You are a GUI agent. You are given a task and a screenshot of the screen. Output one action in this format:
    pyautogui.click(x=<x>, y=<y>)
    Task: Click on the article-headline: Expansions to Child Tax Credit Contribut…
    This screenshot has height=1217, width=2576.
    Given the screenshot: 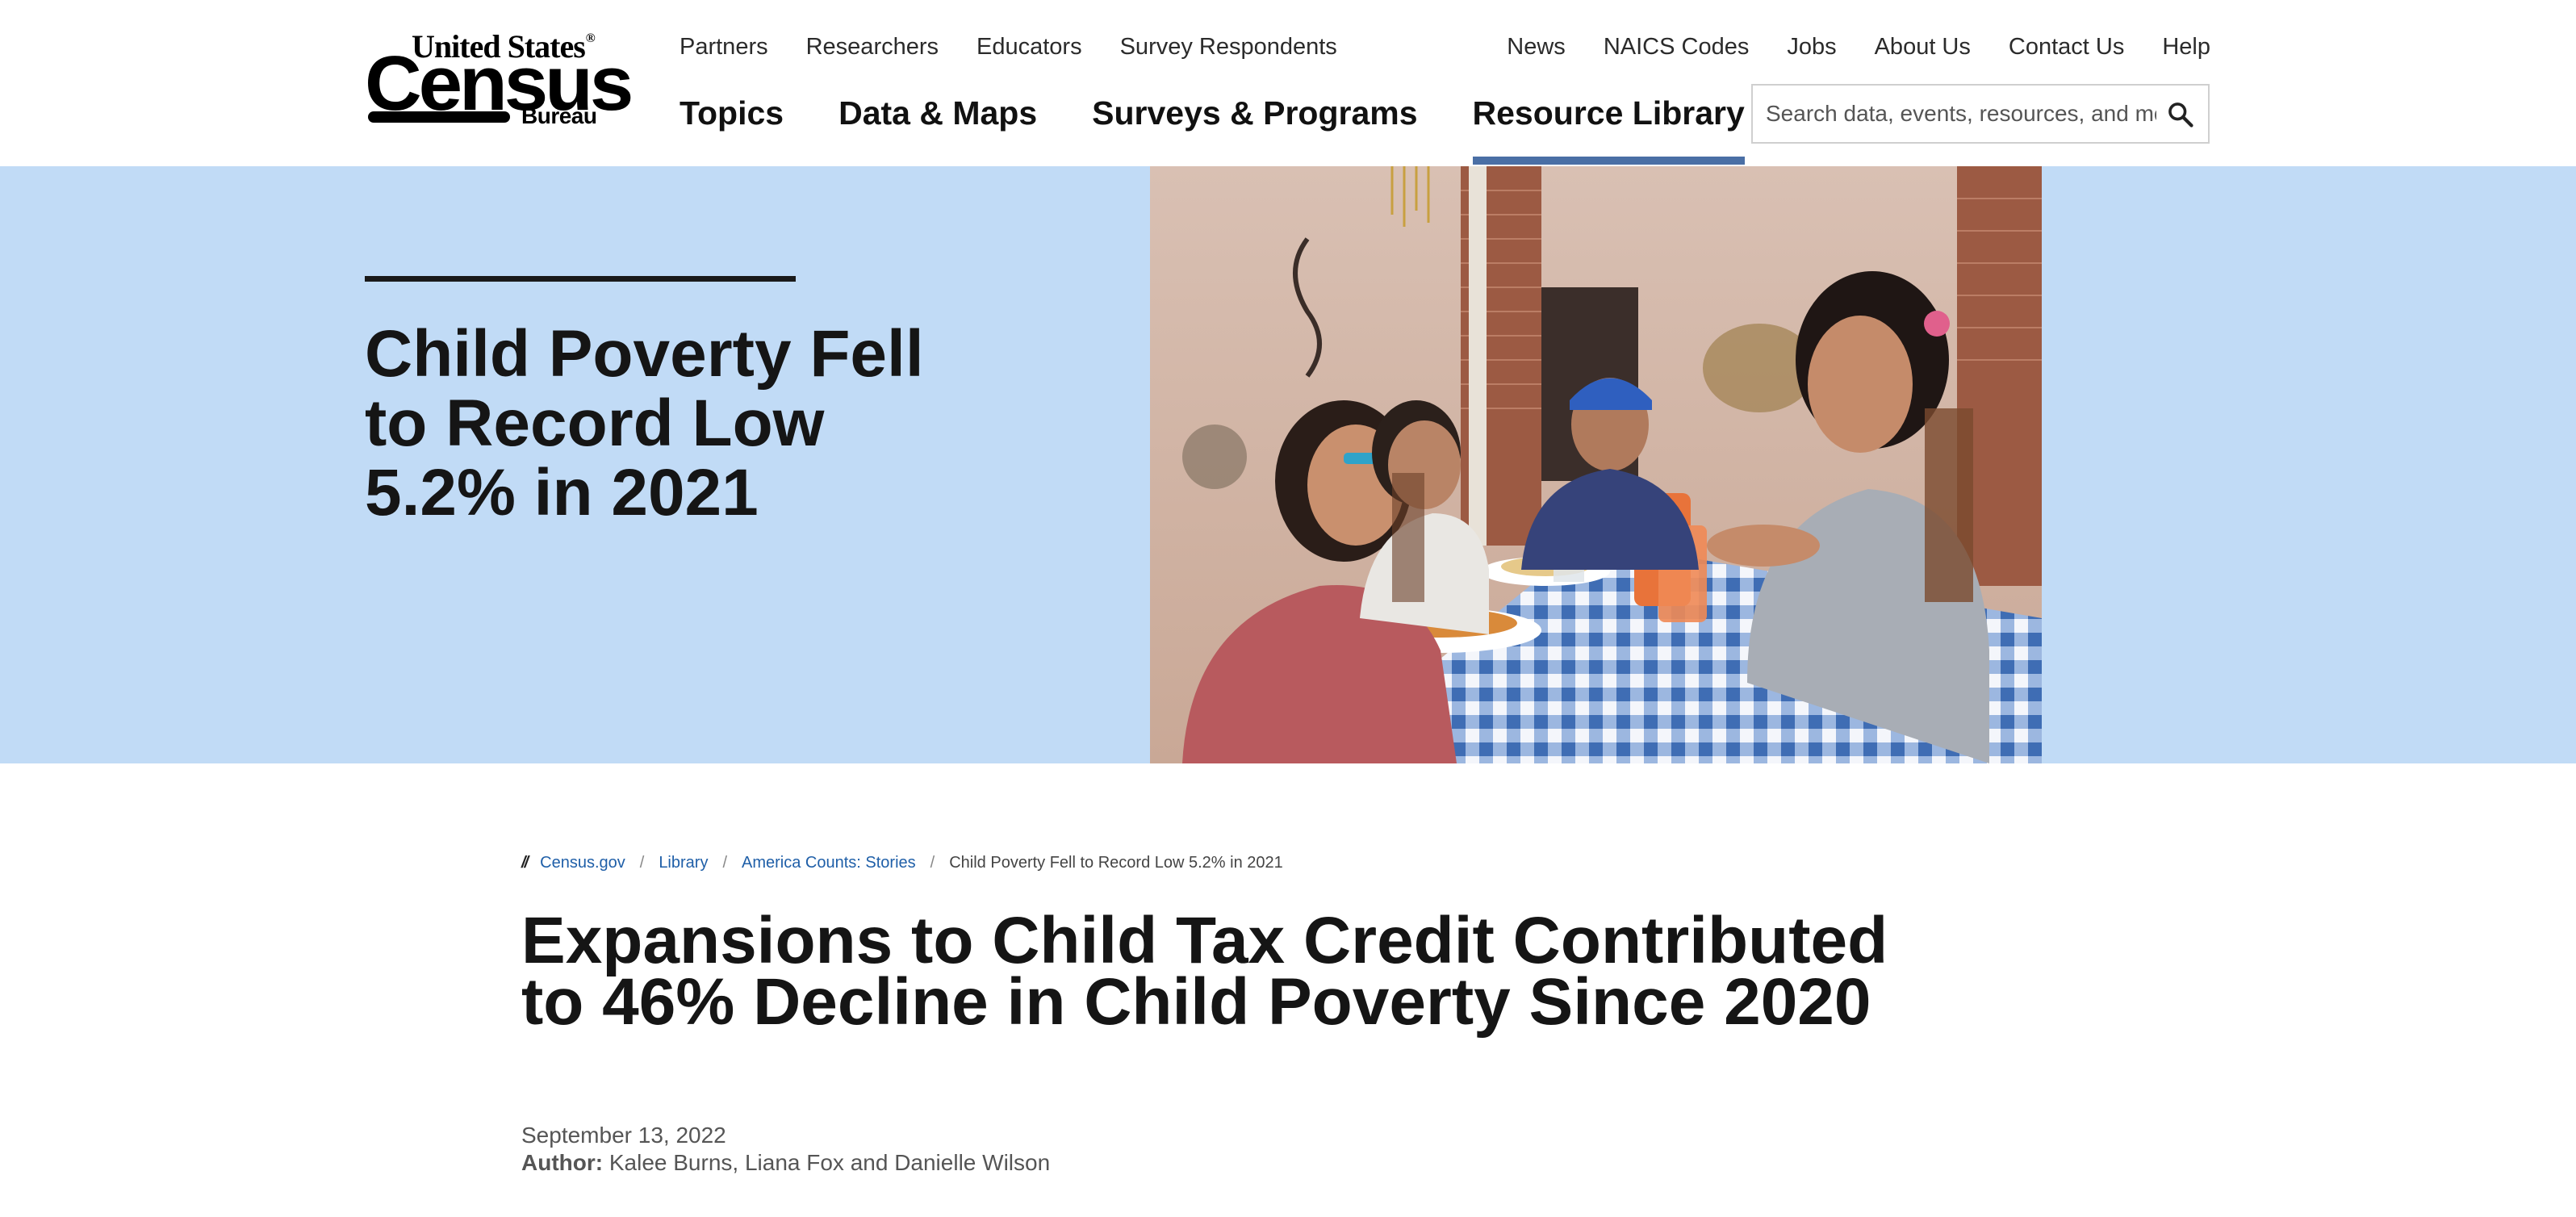 What is the action you would take?
    pyautogui.click(x=1204, y=972)
    